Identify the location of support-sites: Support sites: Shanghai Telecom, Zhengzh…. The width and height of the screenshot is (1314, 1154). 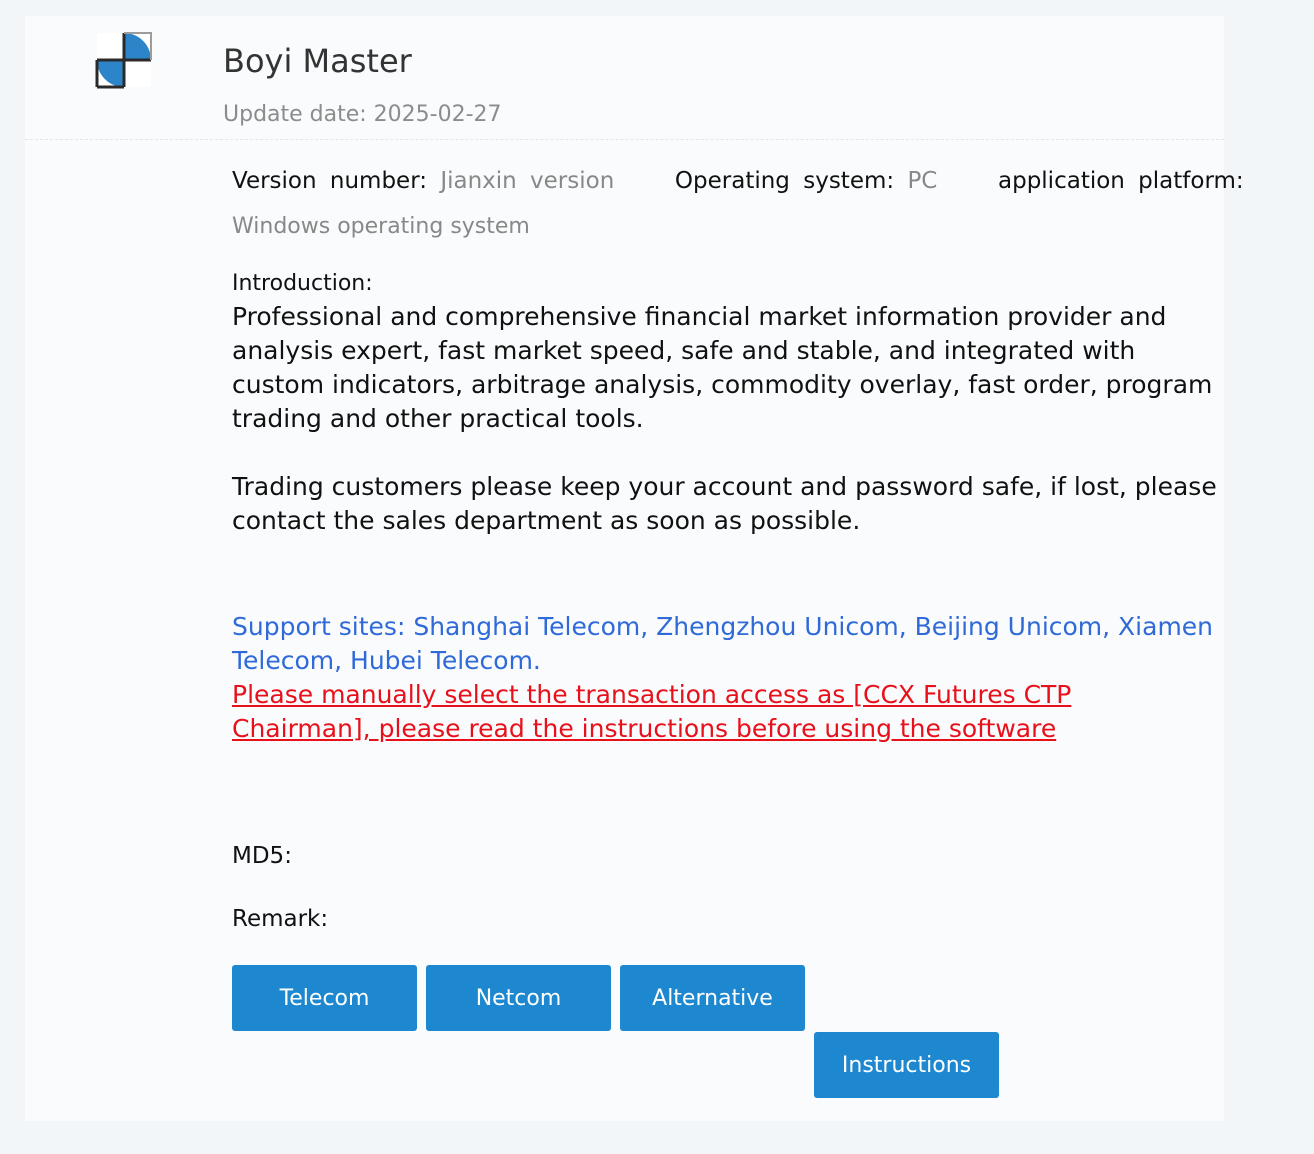
(723, 643).